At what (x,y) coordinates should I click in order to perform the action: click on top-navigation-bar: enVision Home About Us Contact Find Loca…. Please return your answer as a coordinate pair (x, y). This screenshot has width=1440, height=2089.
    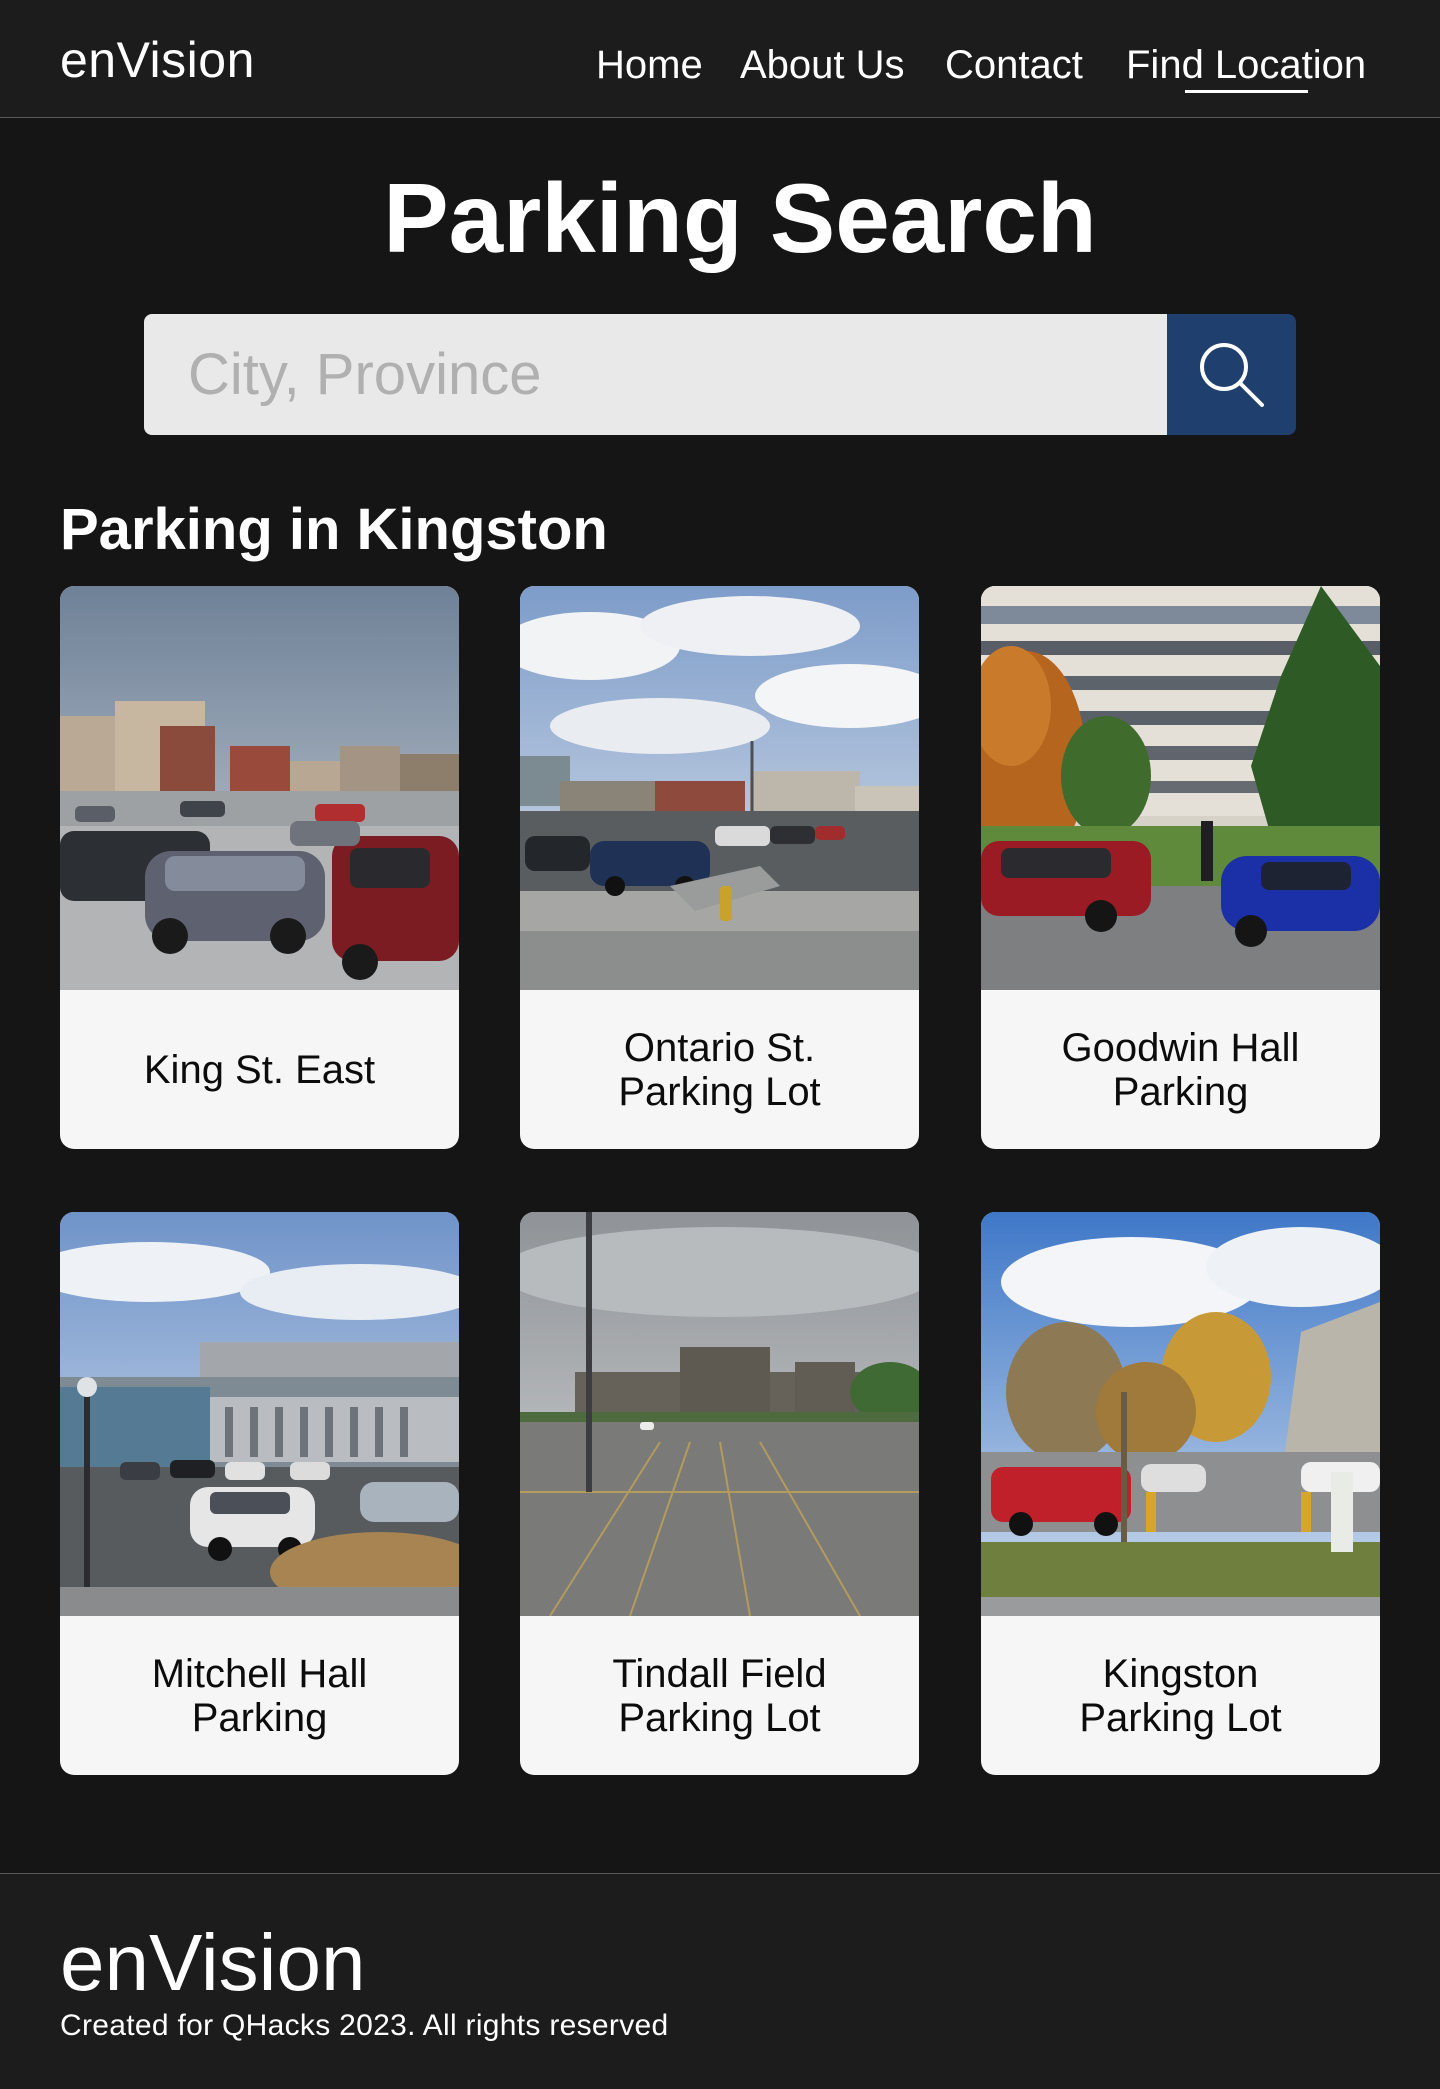
    Looking at the image, I should click on (720, 59).